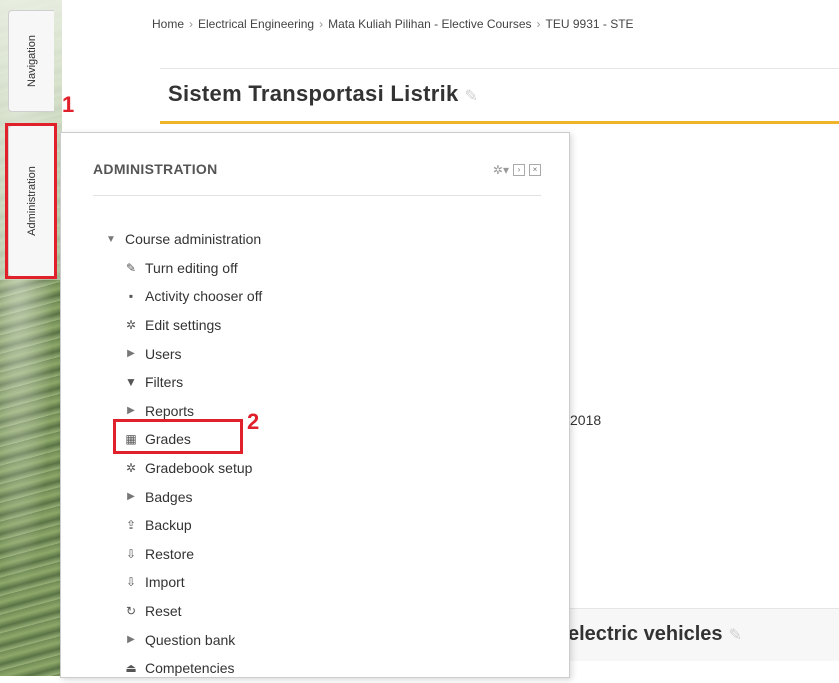  I want to click on tree-item-course-administration: ▼ Course administration, so click(316, 239).